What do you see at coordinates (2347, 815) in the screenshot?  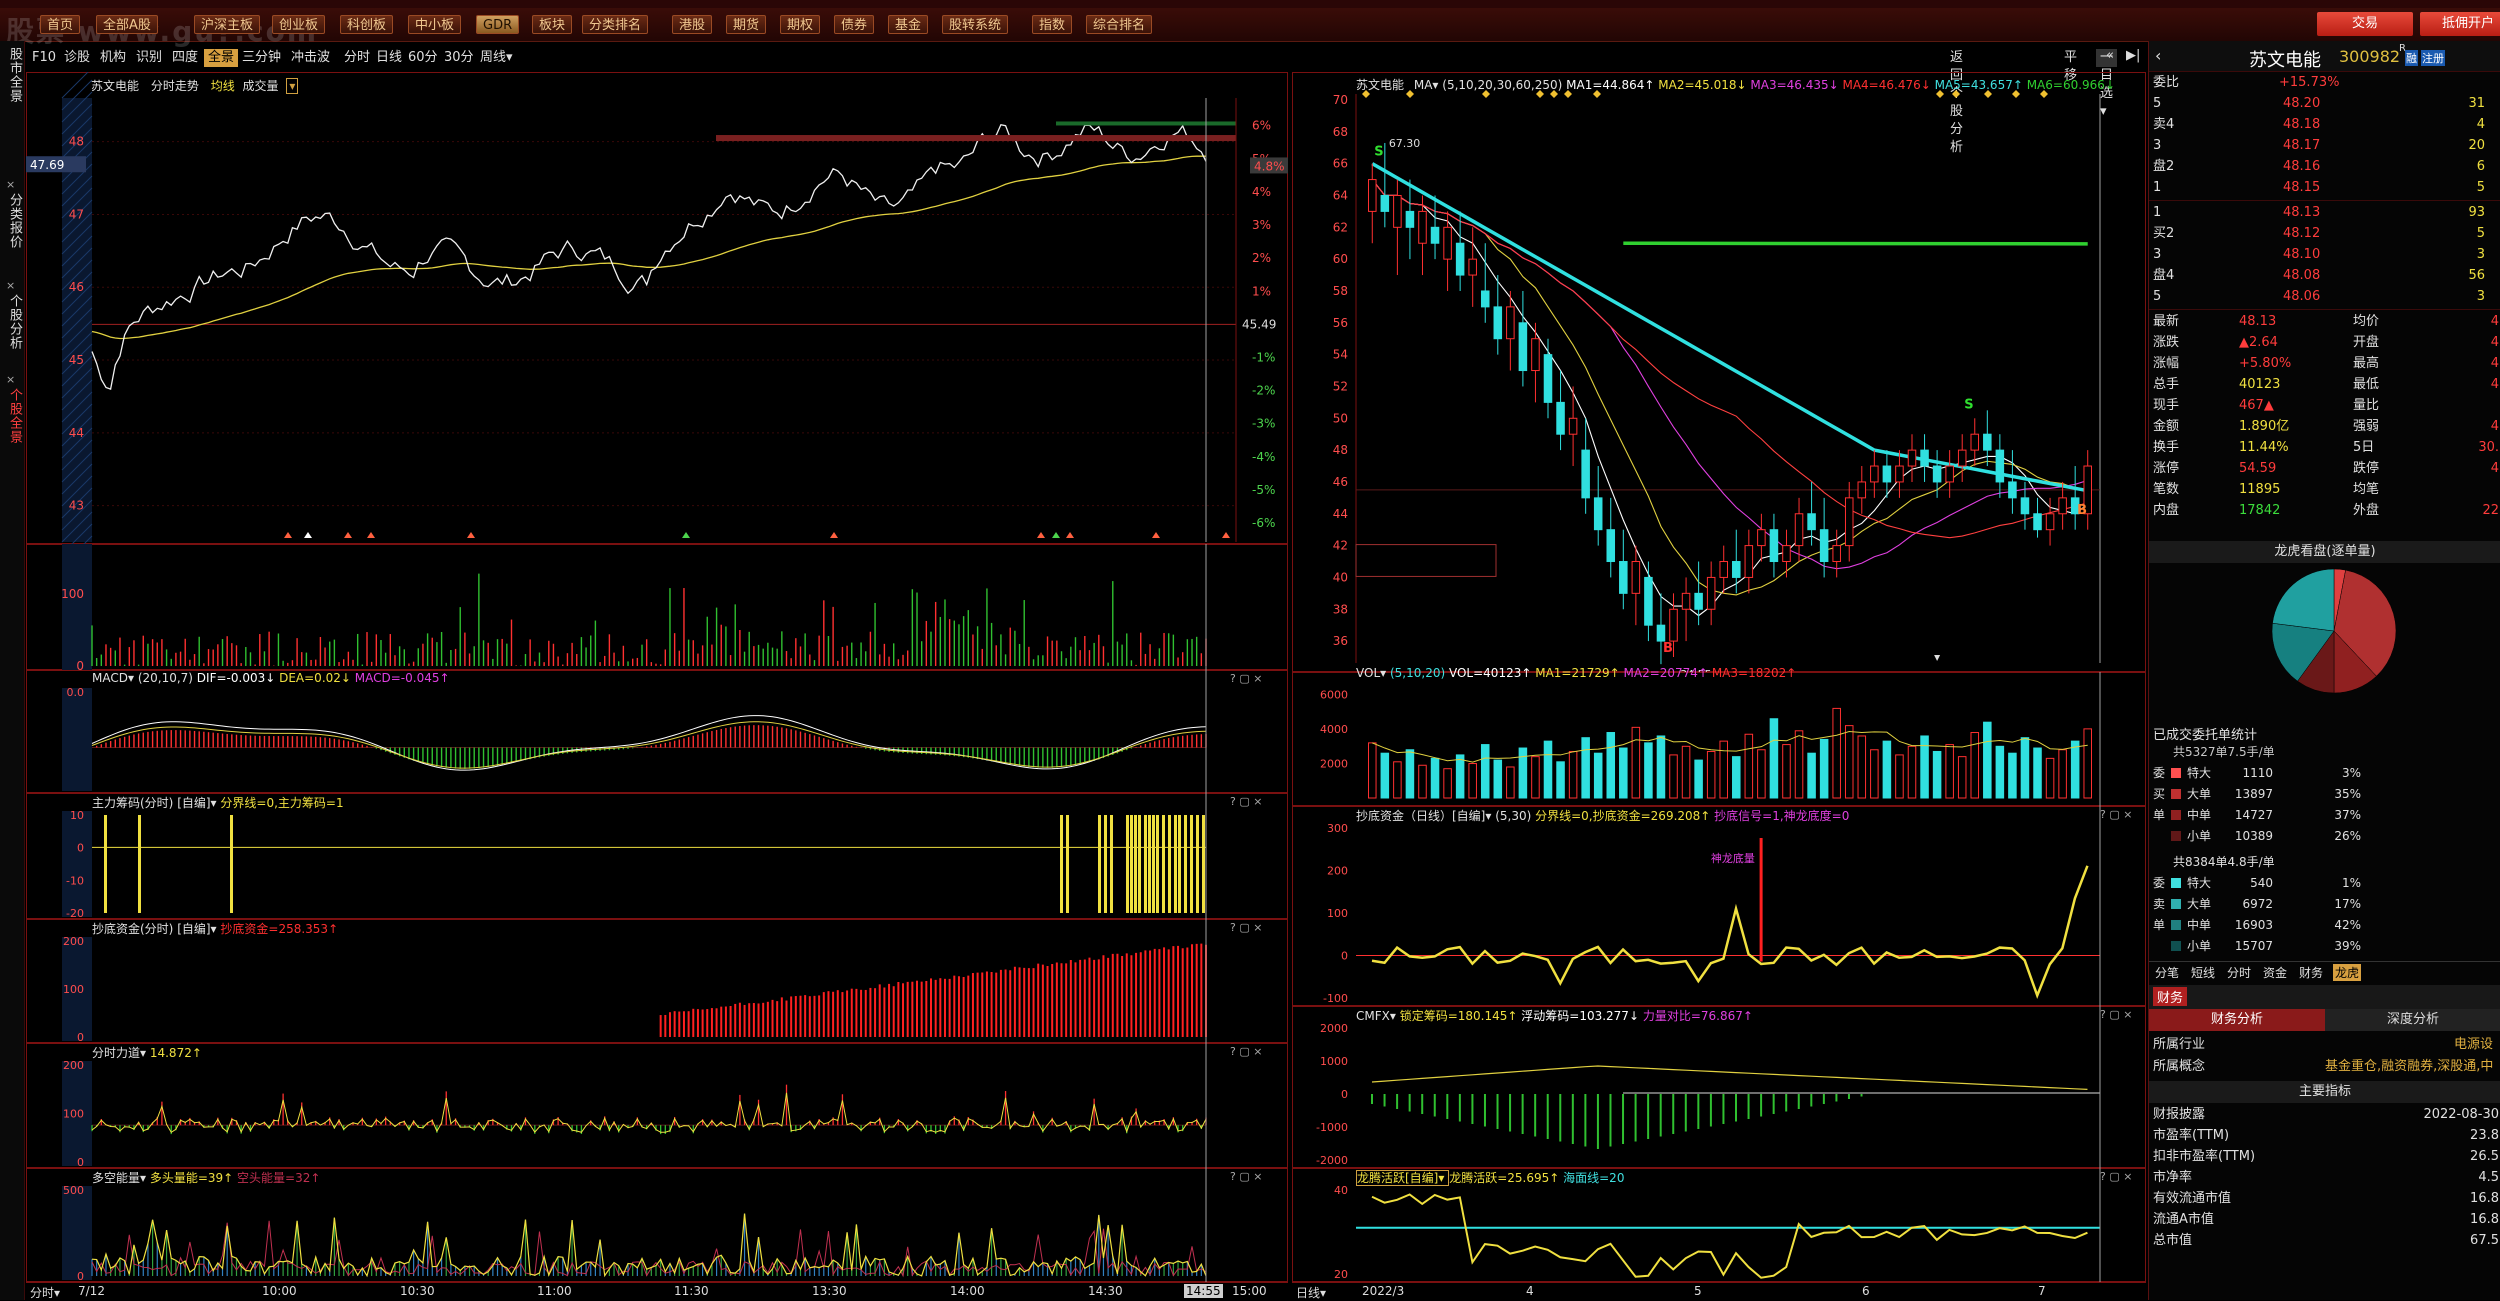 I see `order-percent: 37%` at bounding box center [2347, 815].